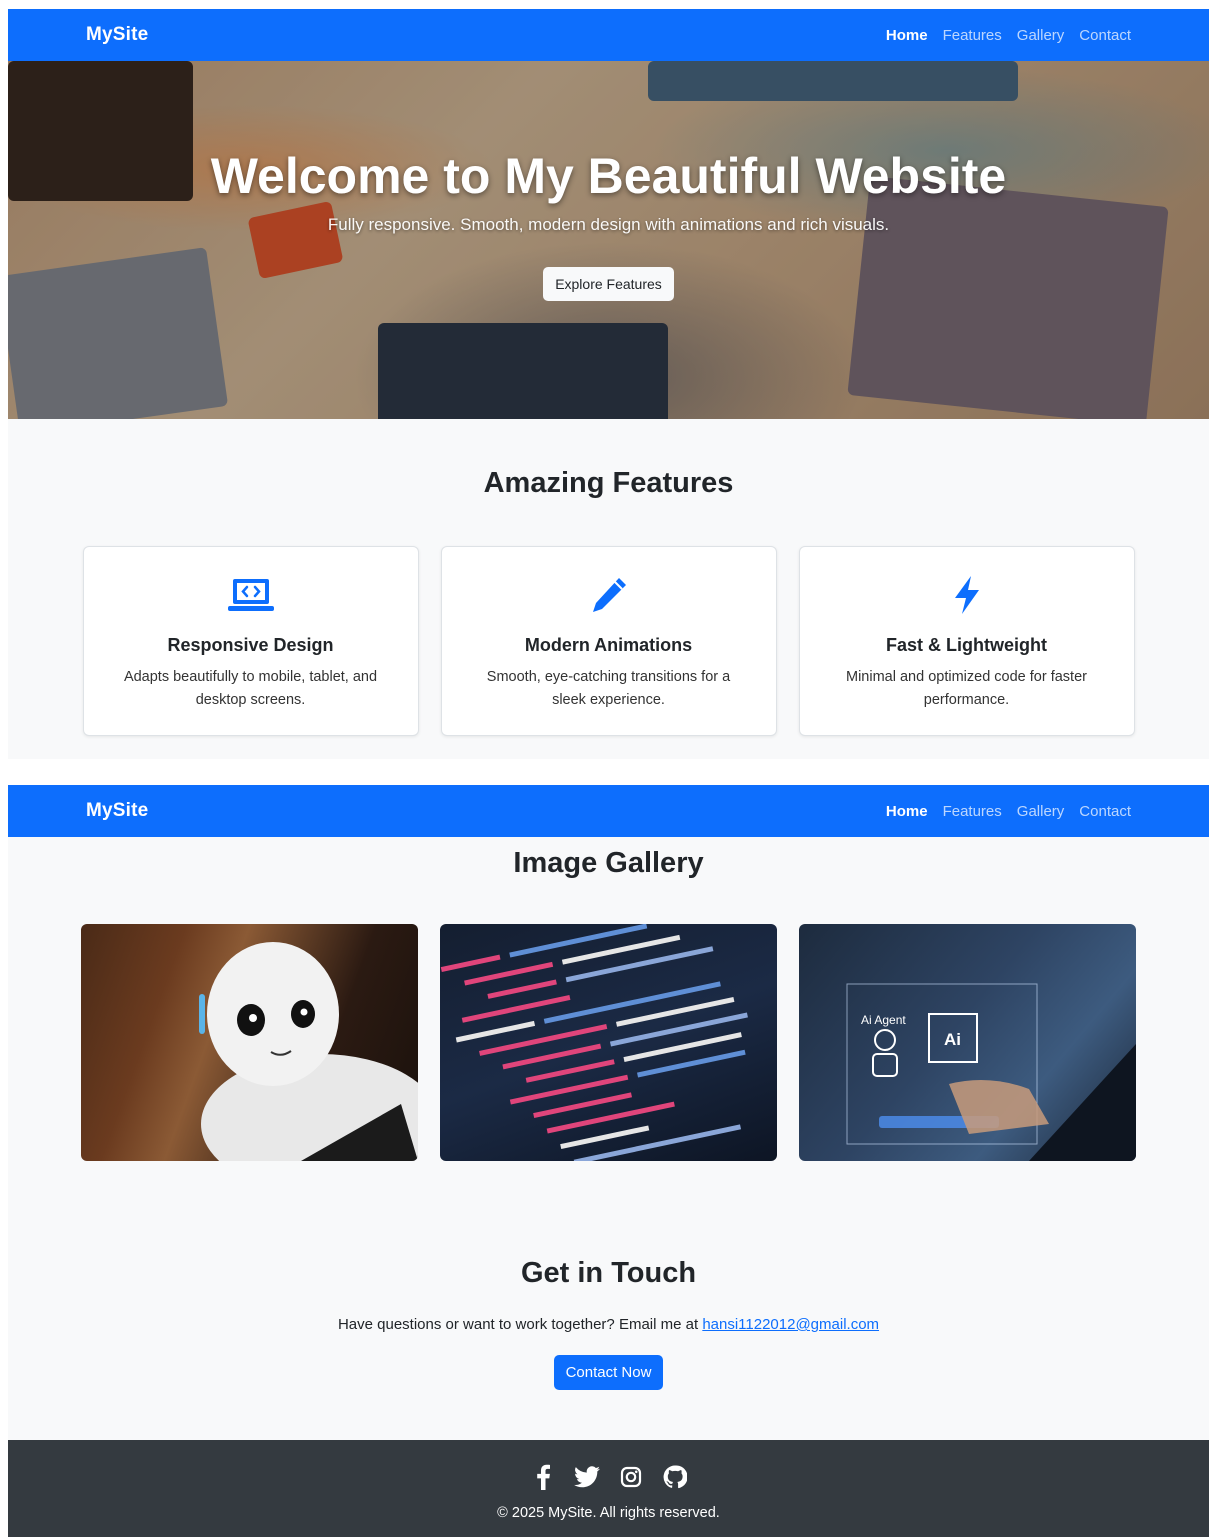  I want to click on footer: © 2025 MySite. All rights reserved., so click(608, 1488).